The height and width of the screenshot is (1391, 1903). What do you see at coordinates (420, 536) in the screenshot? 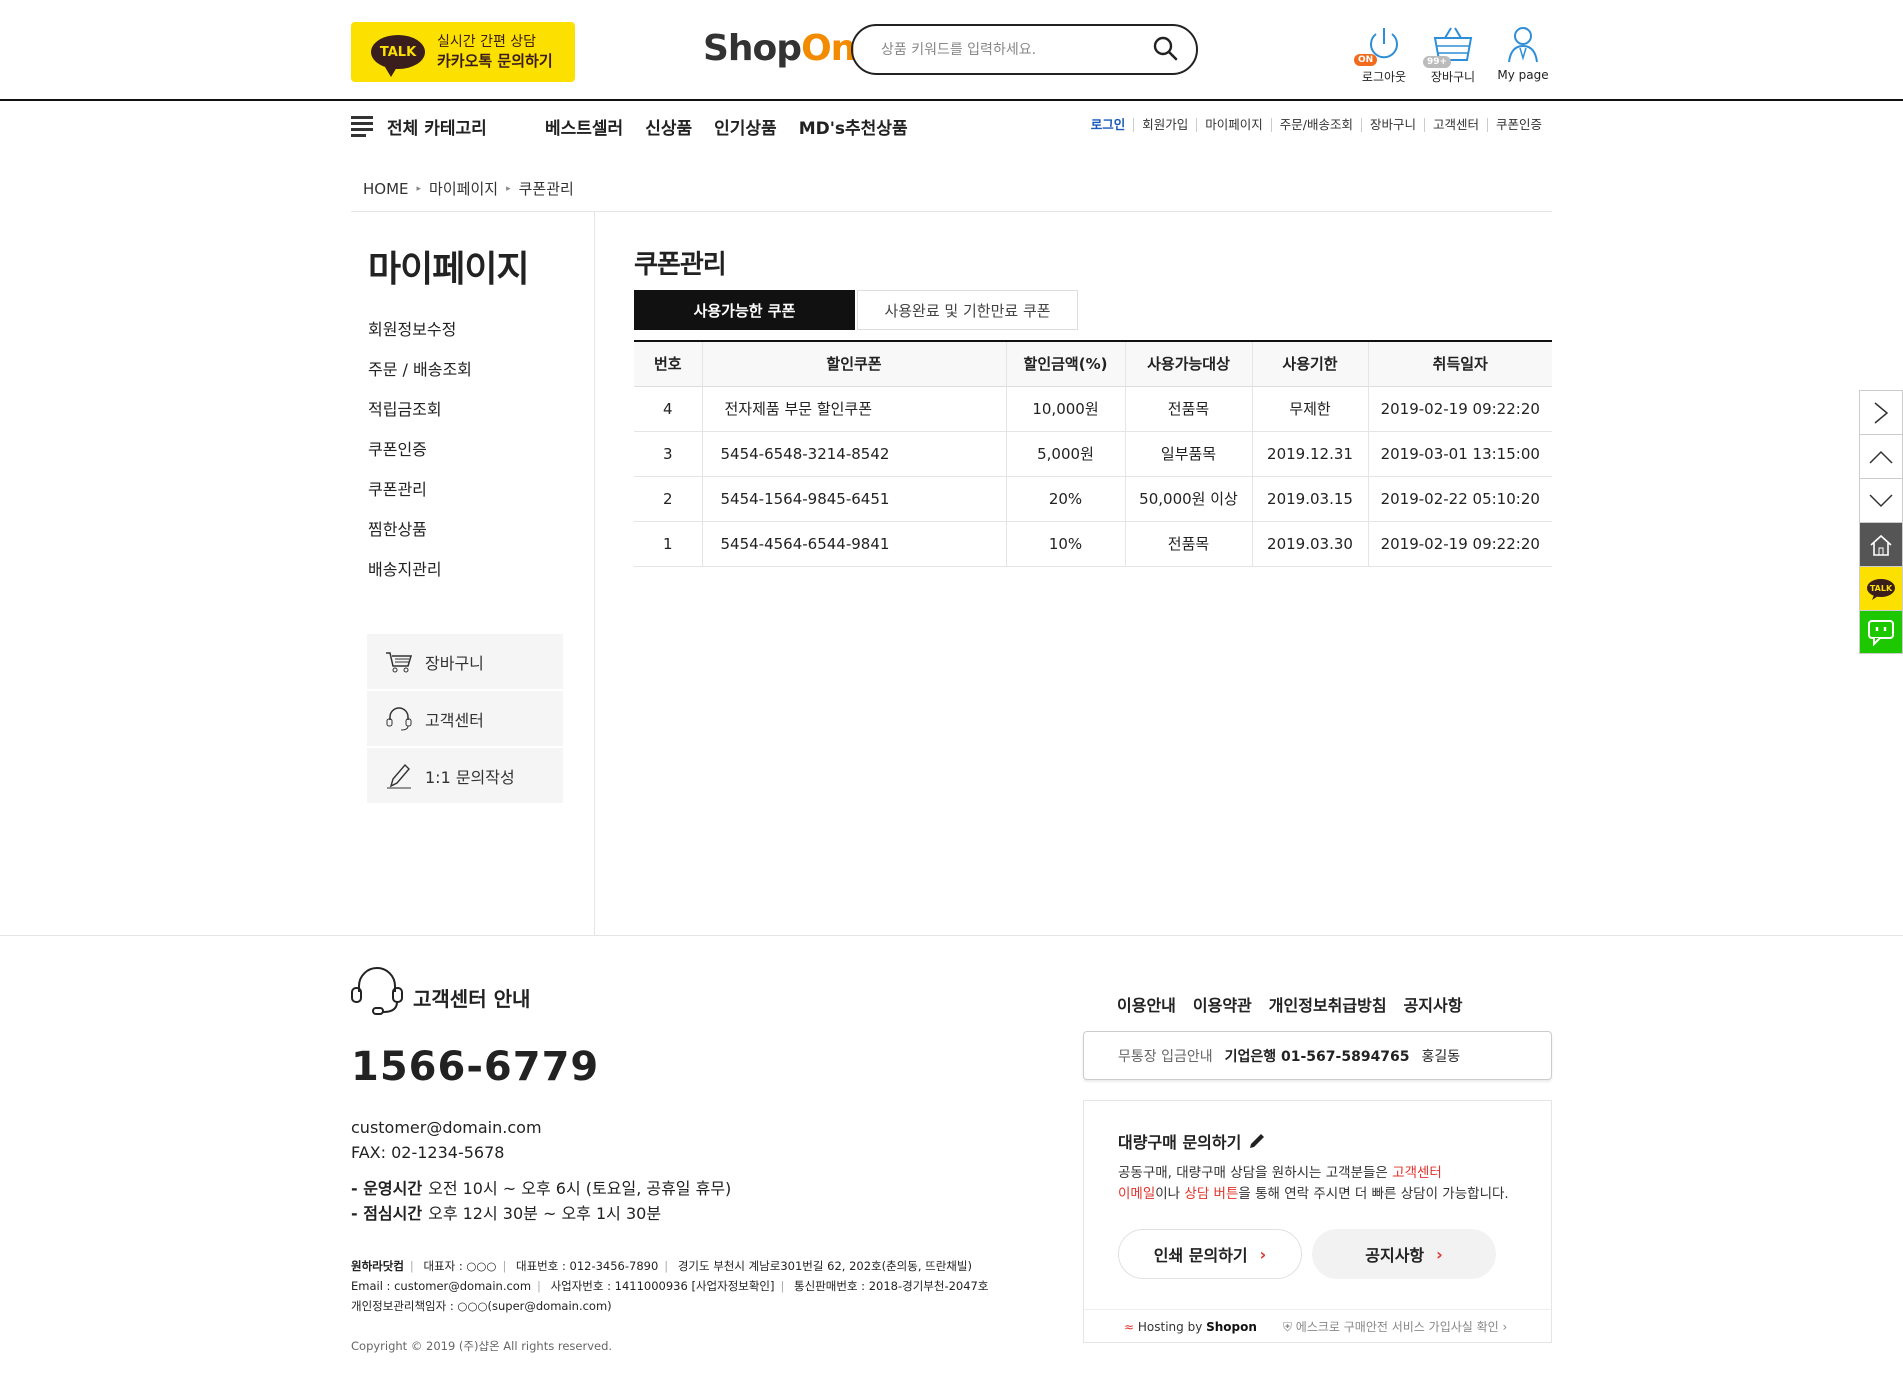
I see `sidebar-item-wishlist: 찜한상품` at bounding box center [420, 536].